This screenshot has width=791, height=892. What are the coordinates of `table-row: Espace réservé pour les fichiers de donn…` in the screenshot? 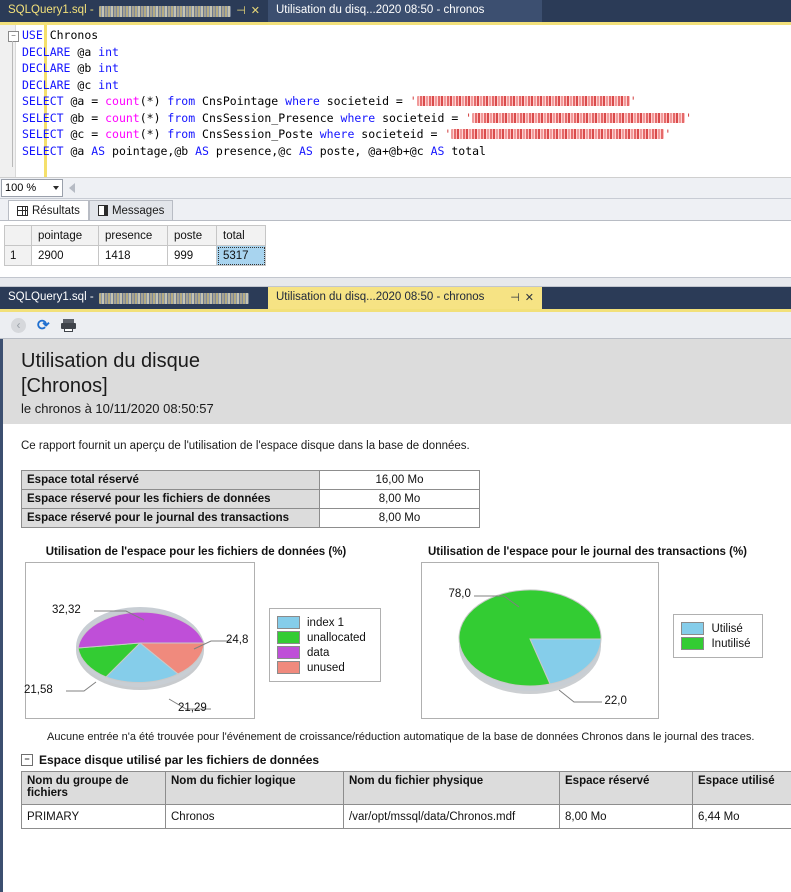 It's located at (251, 499).